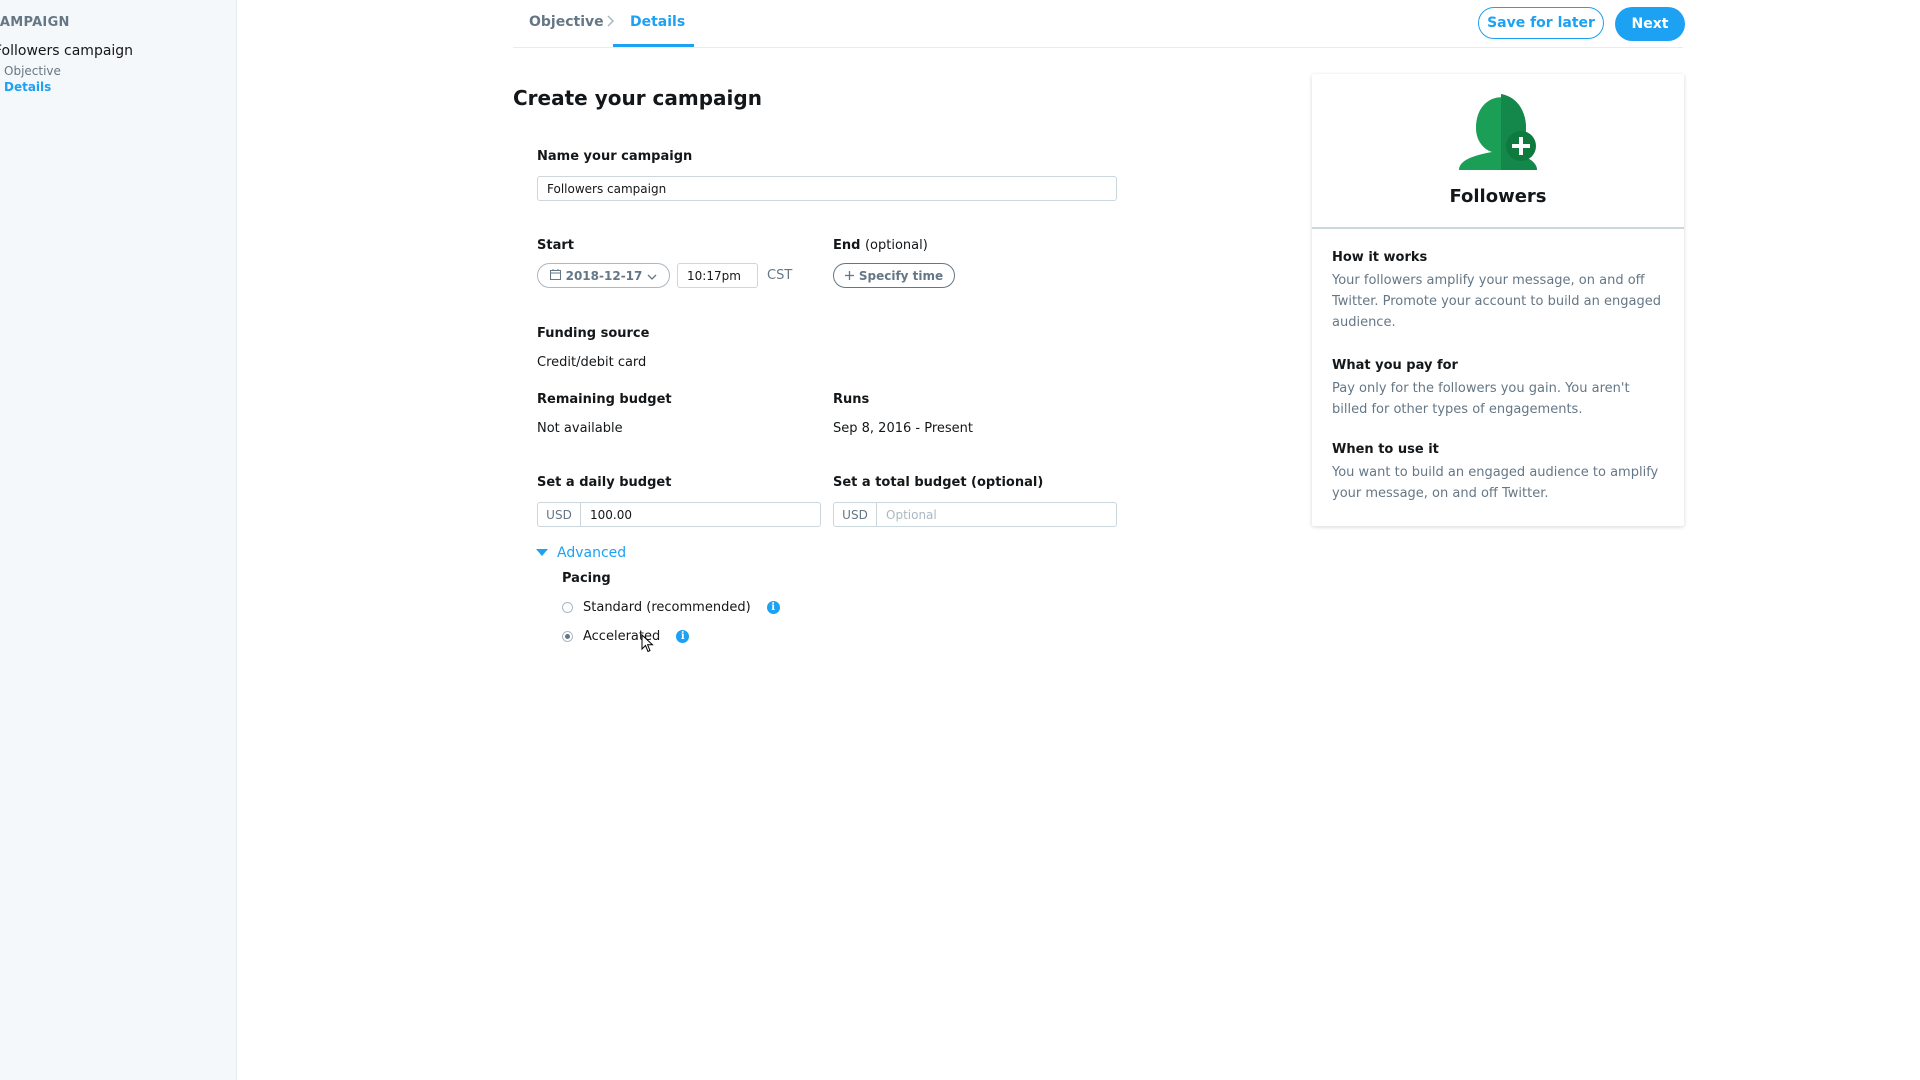  Describe the element at coordinates (559, 514) in the screenshot. I see `daily-budget-currency: USD` at that location.